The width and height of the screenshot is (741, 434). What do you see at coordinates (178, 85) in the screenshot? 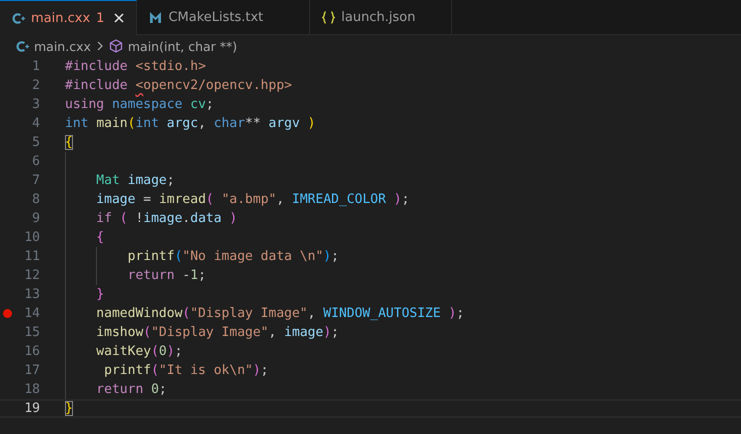
I see `code-line: #include <opencv2/opencv.hpp>` at bounding box center [178, 85].